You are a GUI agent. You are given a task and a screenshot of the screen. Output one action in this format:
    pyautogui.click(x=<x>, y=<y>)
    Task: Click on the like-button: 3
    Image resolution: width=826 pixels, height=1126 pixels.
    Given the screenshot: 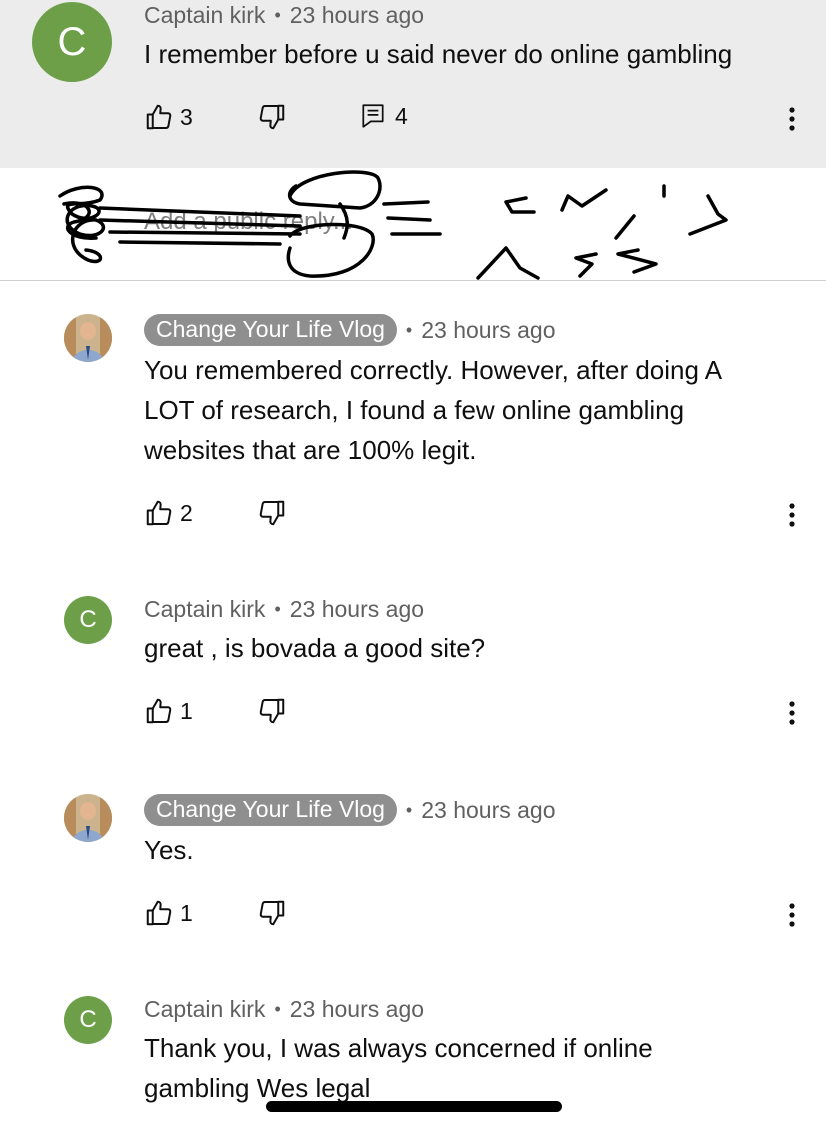 What is the action you would take?
    pyautogui.click(x=168, y=117)
    